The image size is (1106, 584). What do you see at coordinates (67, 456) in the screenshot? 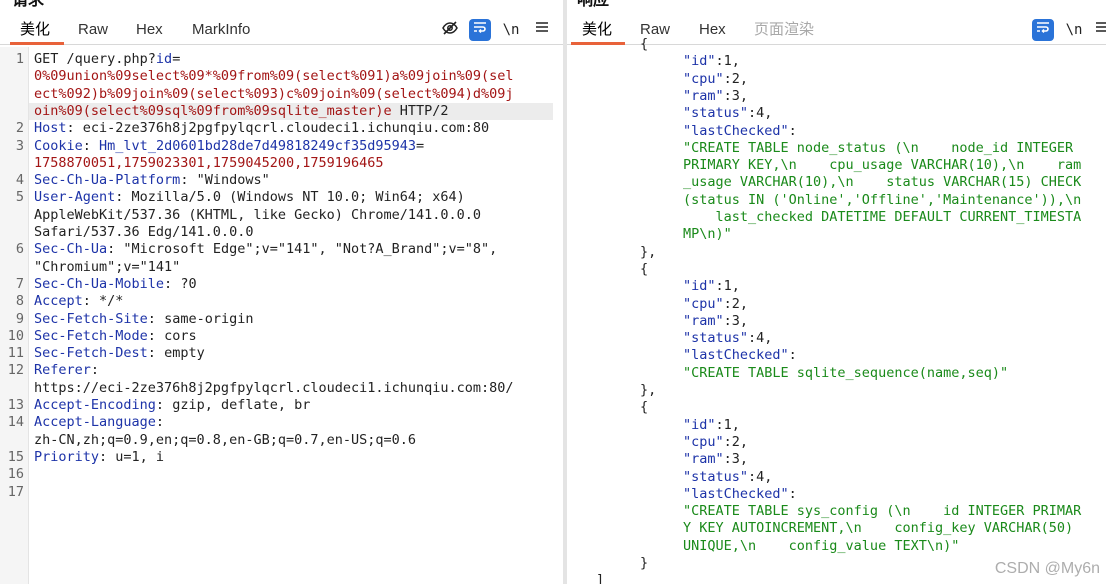
I see `header-name: Priority` at bounding box center [67, 456].